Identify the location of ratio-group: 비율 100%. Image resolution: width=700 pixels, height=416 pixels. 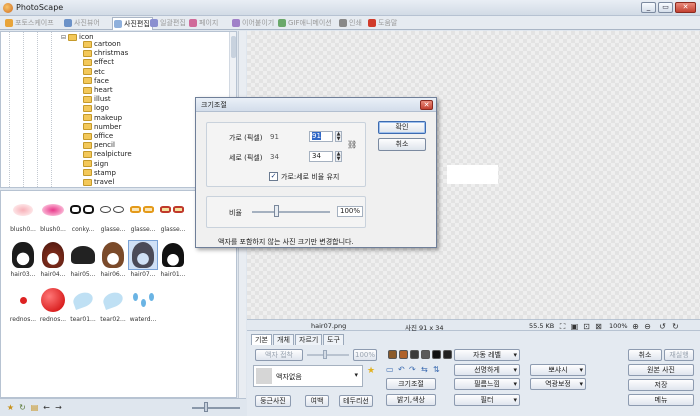
(286, 212).